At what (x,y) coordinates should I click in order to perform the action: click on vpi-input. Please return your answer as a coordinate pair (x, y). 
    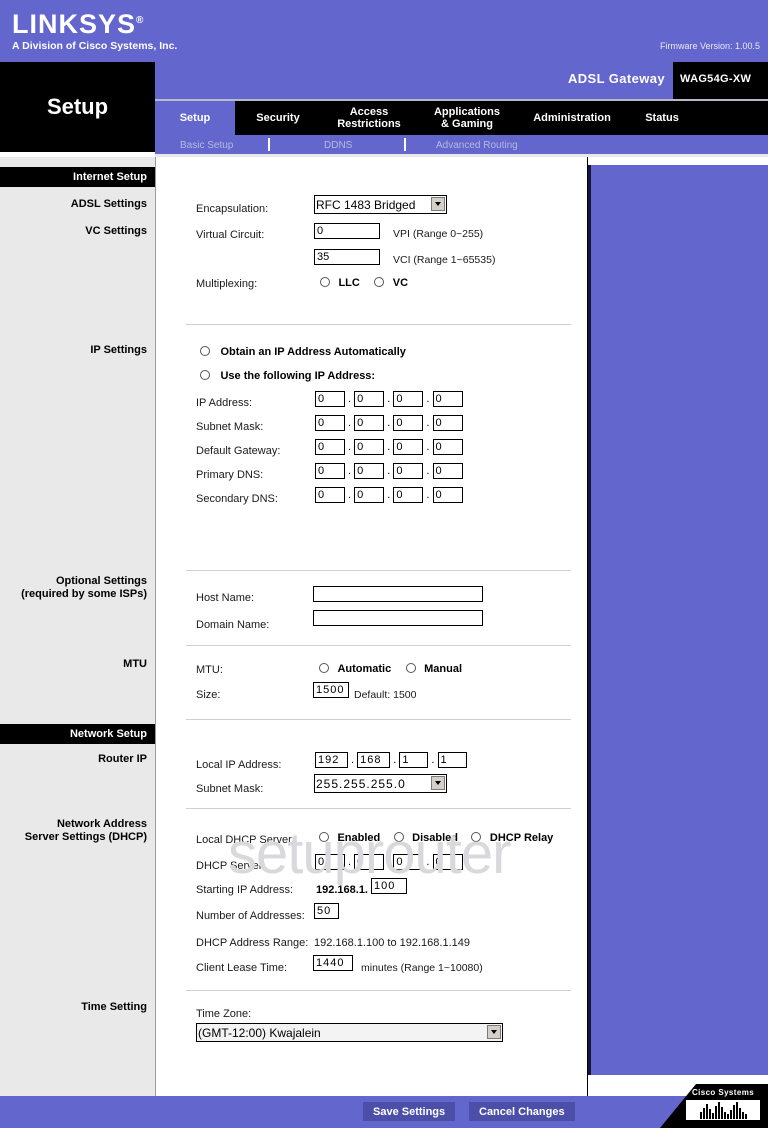
    Looking at the image, I should click on (347, 231).